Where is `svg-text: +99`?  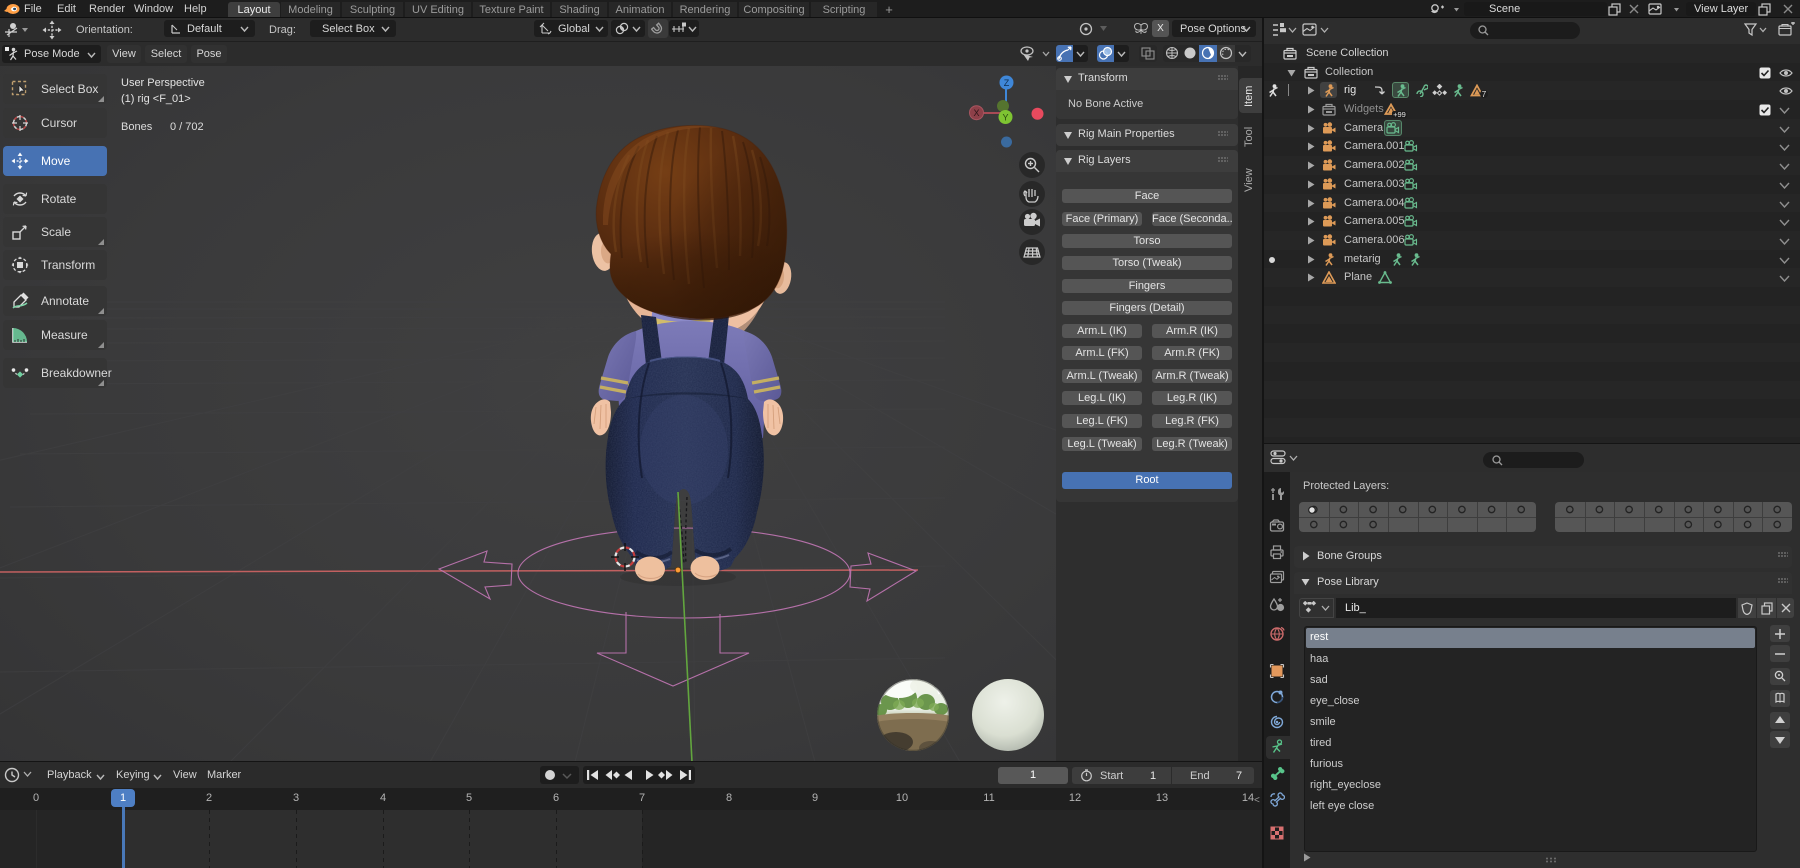 svg-text: +99 is located at coordinates (1399, 114).